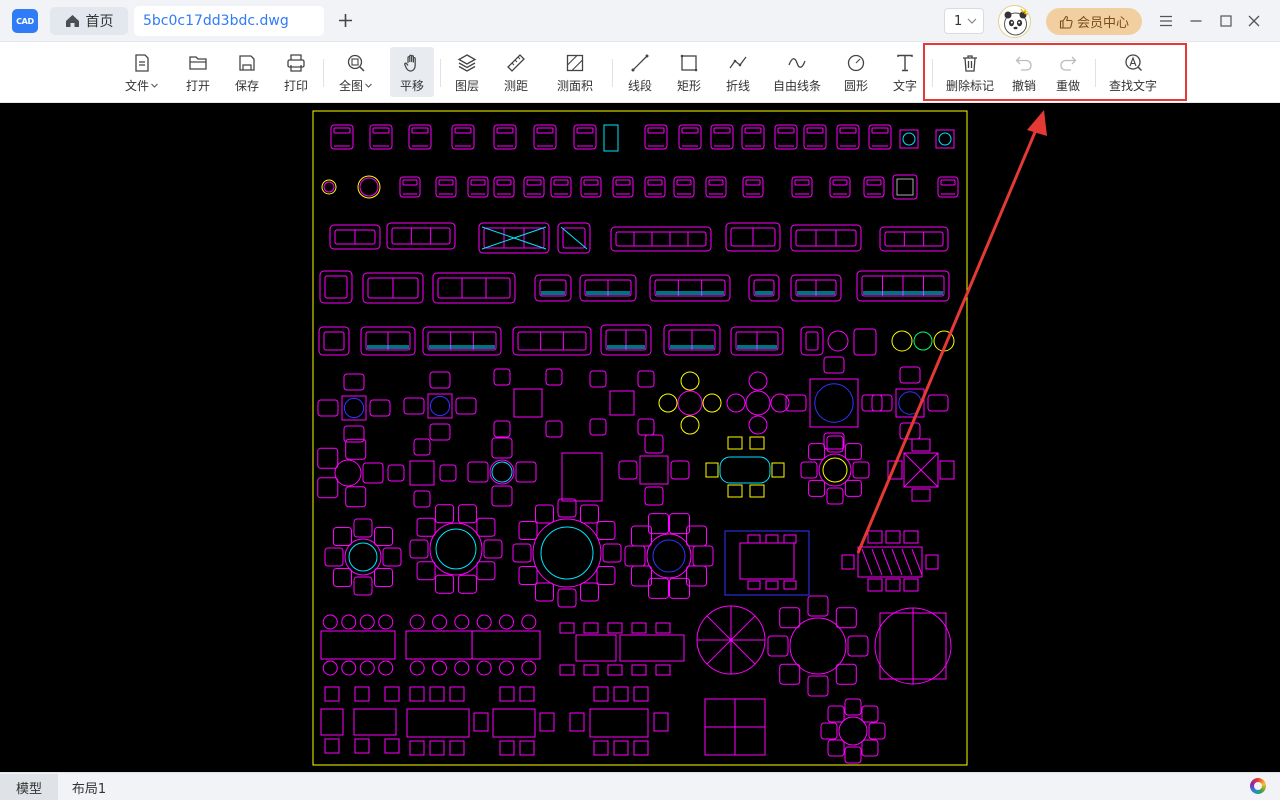  I want to click on maximize-icon, so click(1226, 21).